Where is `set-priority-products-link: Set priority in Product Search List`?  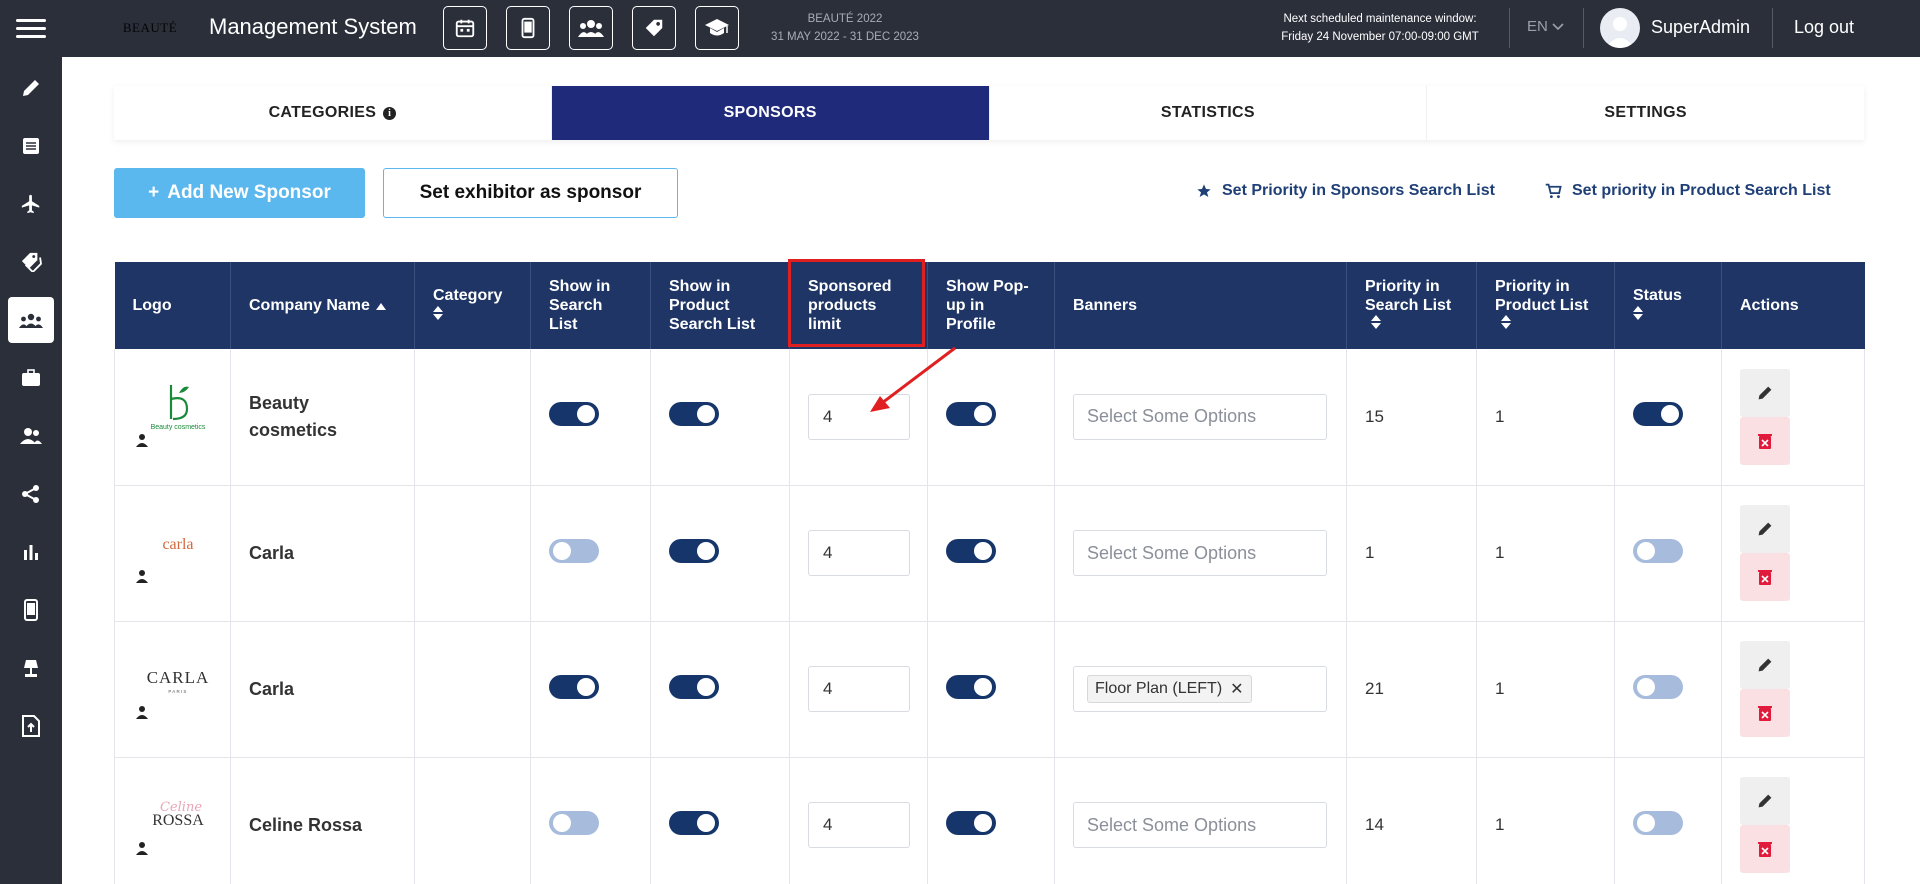
set-priority-products-link: Set priority in Product Search List is located at coordinates (1688, 191).